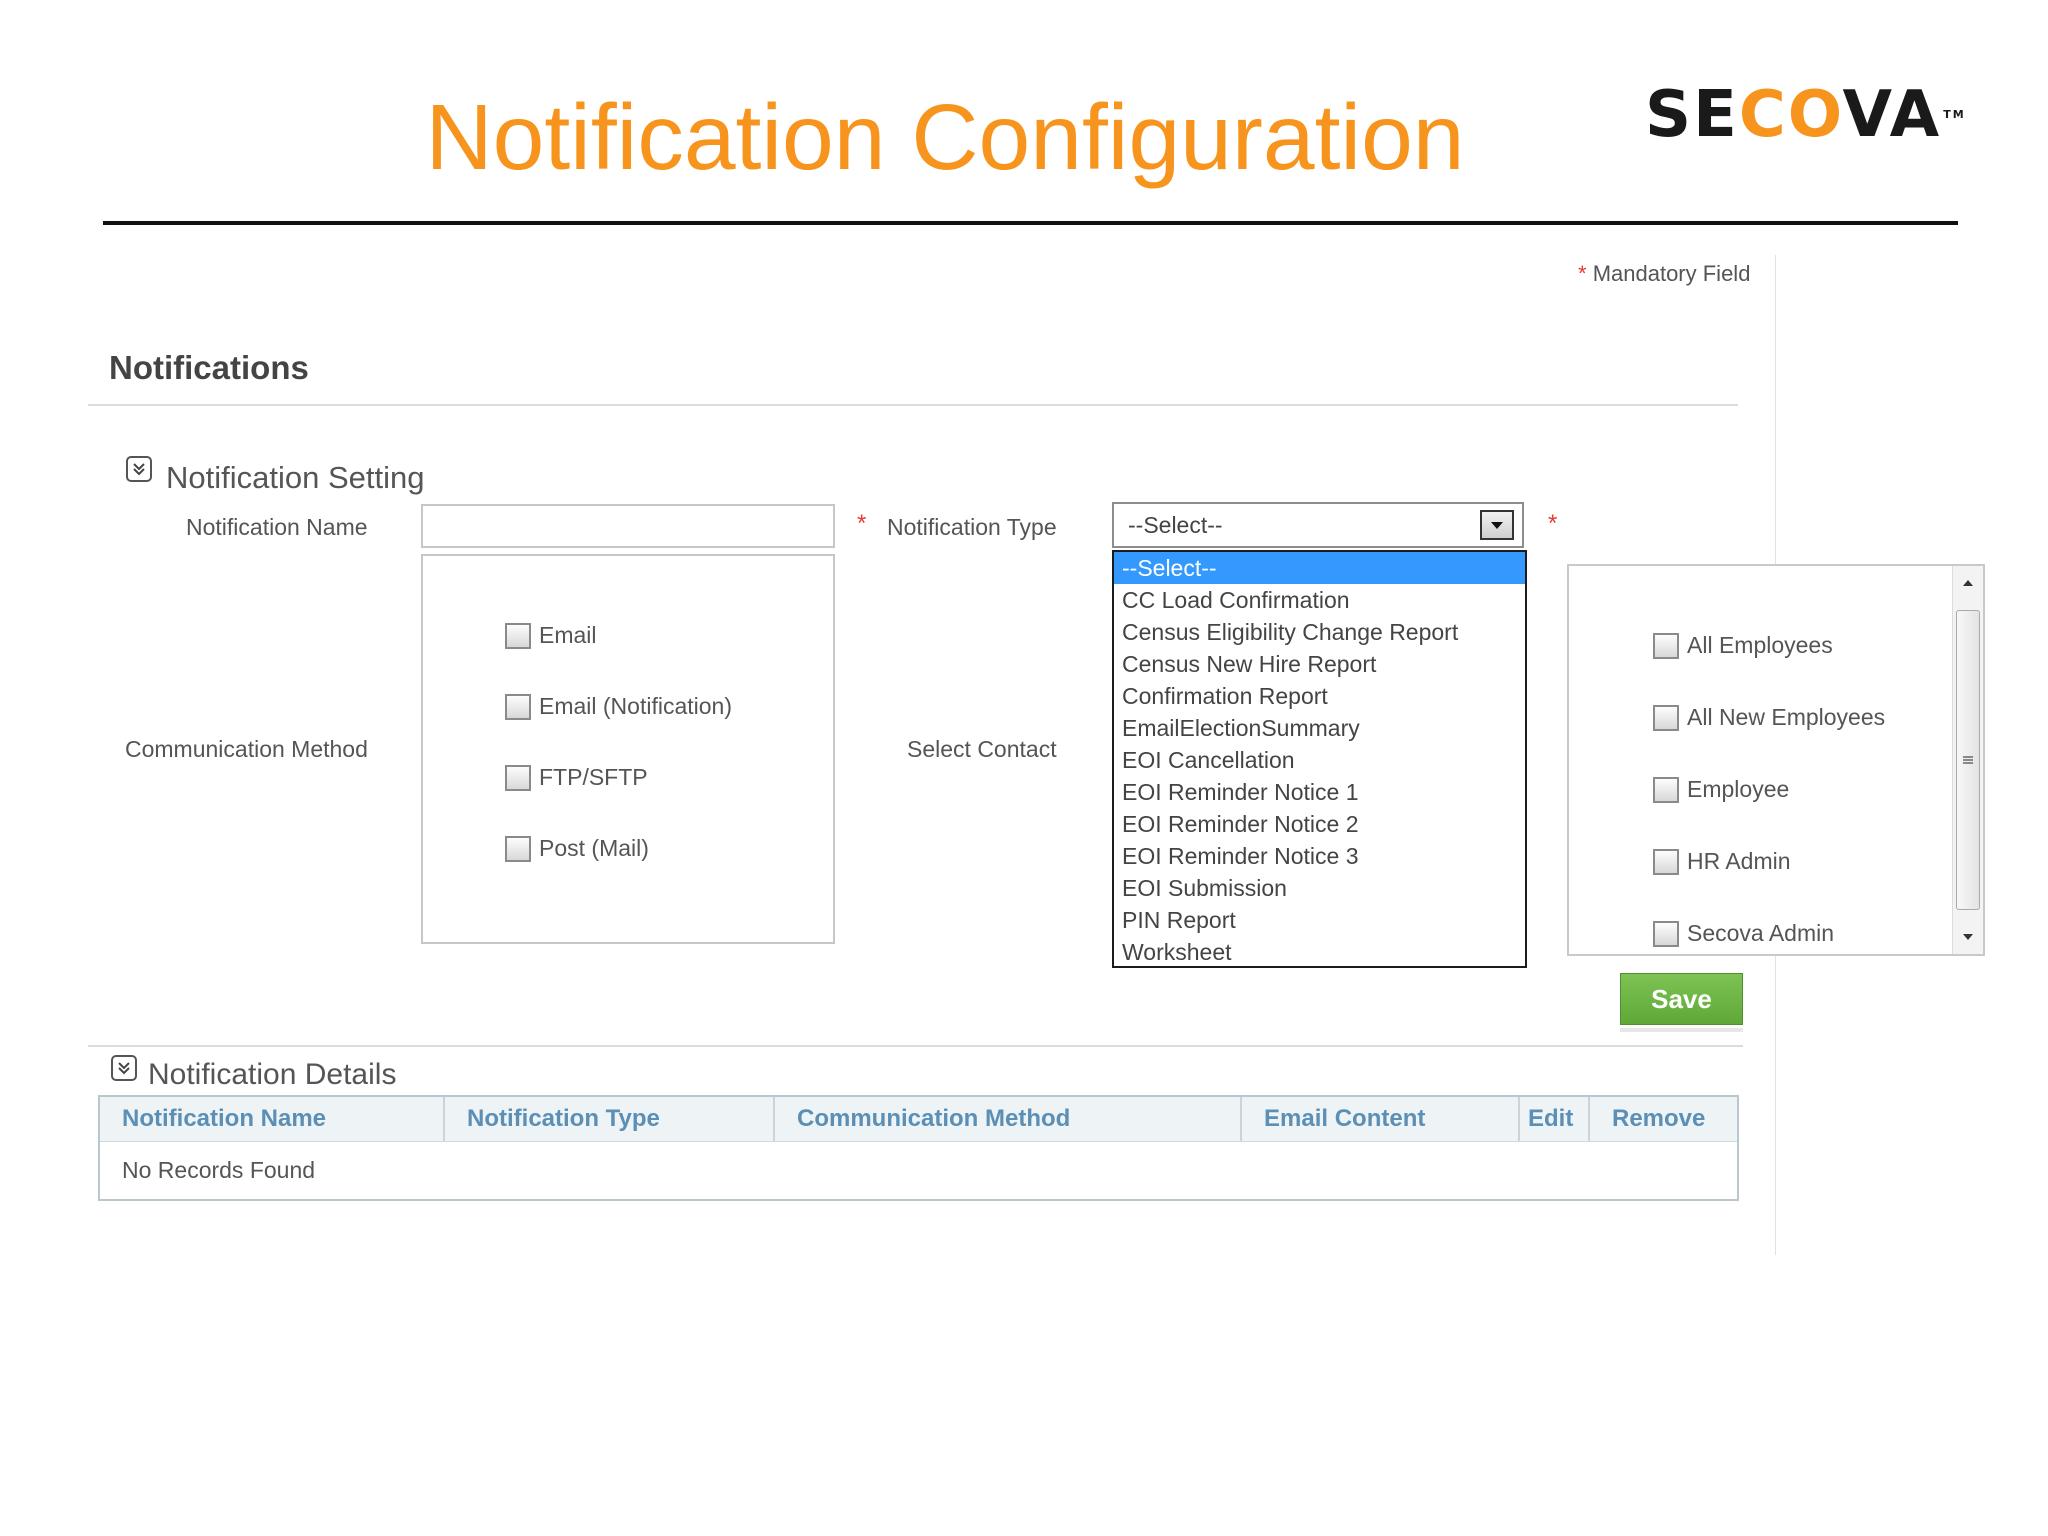 This screenshot has width=2048, height=1536. What do you see at coordinates (219, 1170) in the screenshot?
I see `empty-table-message: No Records Found` at bounding box center [219, 1170].